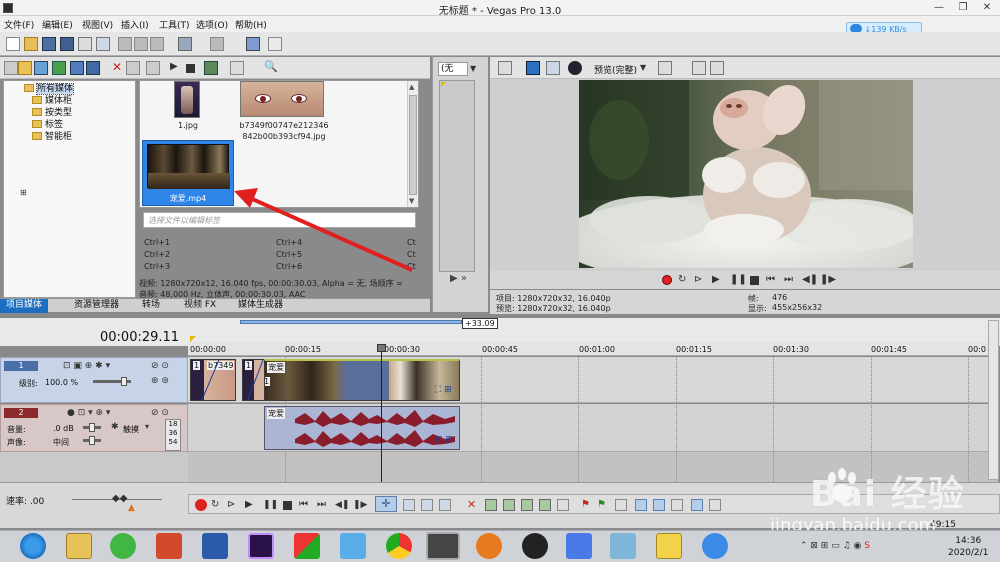  What do you see at coordinates (603, 505) in the screenshot?
I see `region-insert-icon: ⚑` at bounding box center [603, 505].